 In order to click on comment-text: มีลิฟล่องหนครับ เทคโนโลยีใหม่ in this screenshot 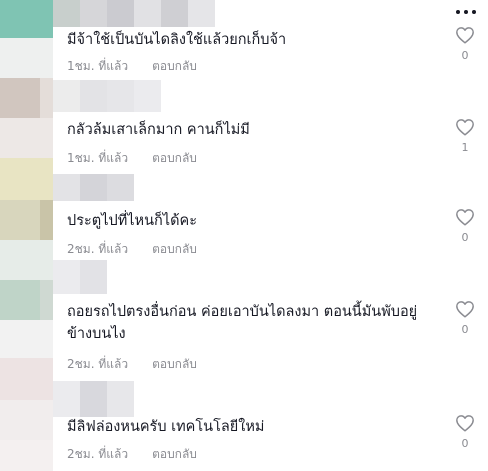, I will do `click(166, 427)`.